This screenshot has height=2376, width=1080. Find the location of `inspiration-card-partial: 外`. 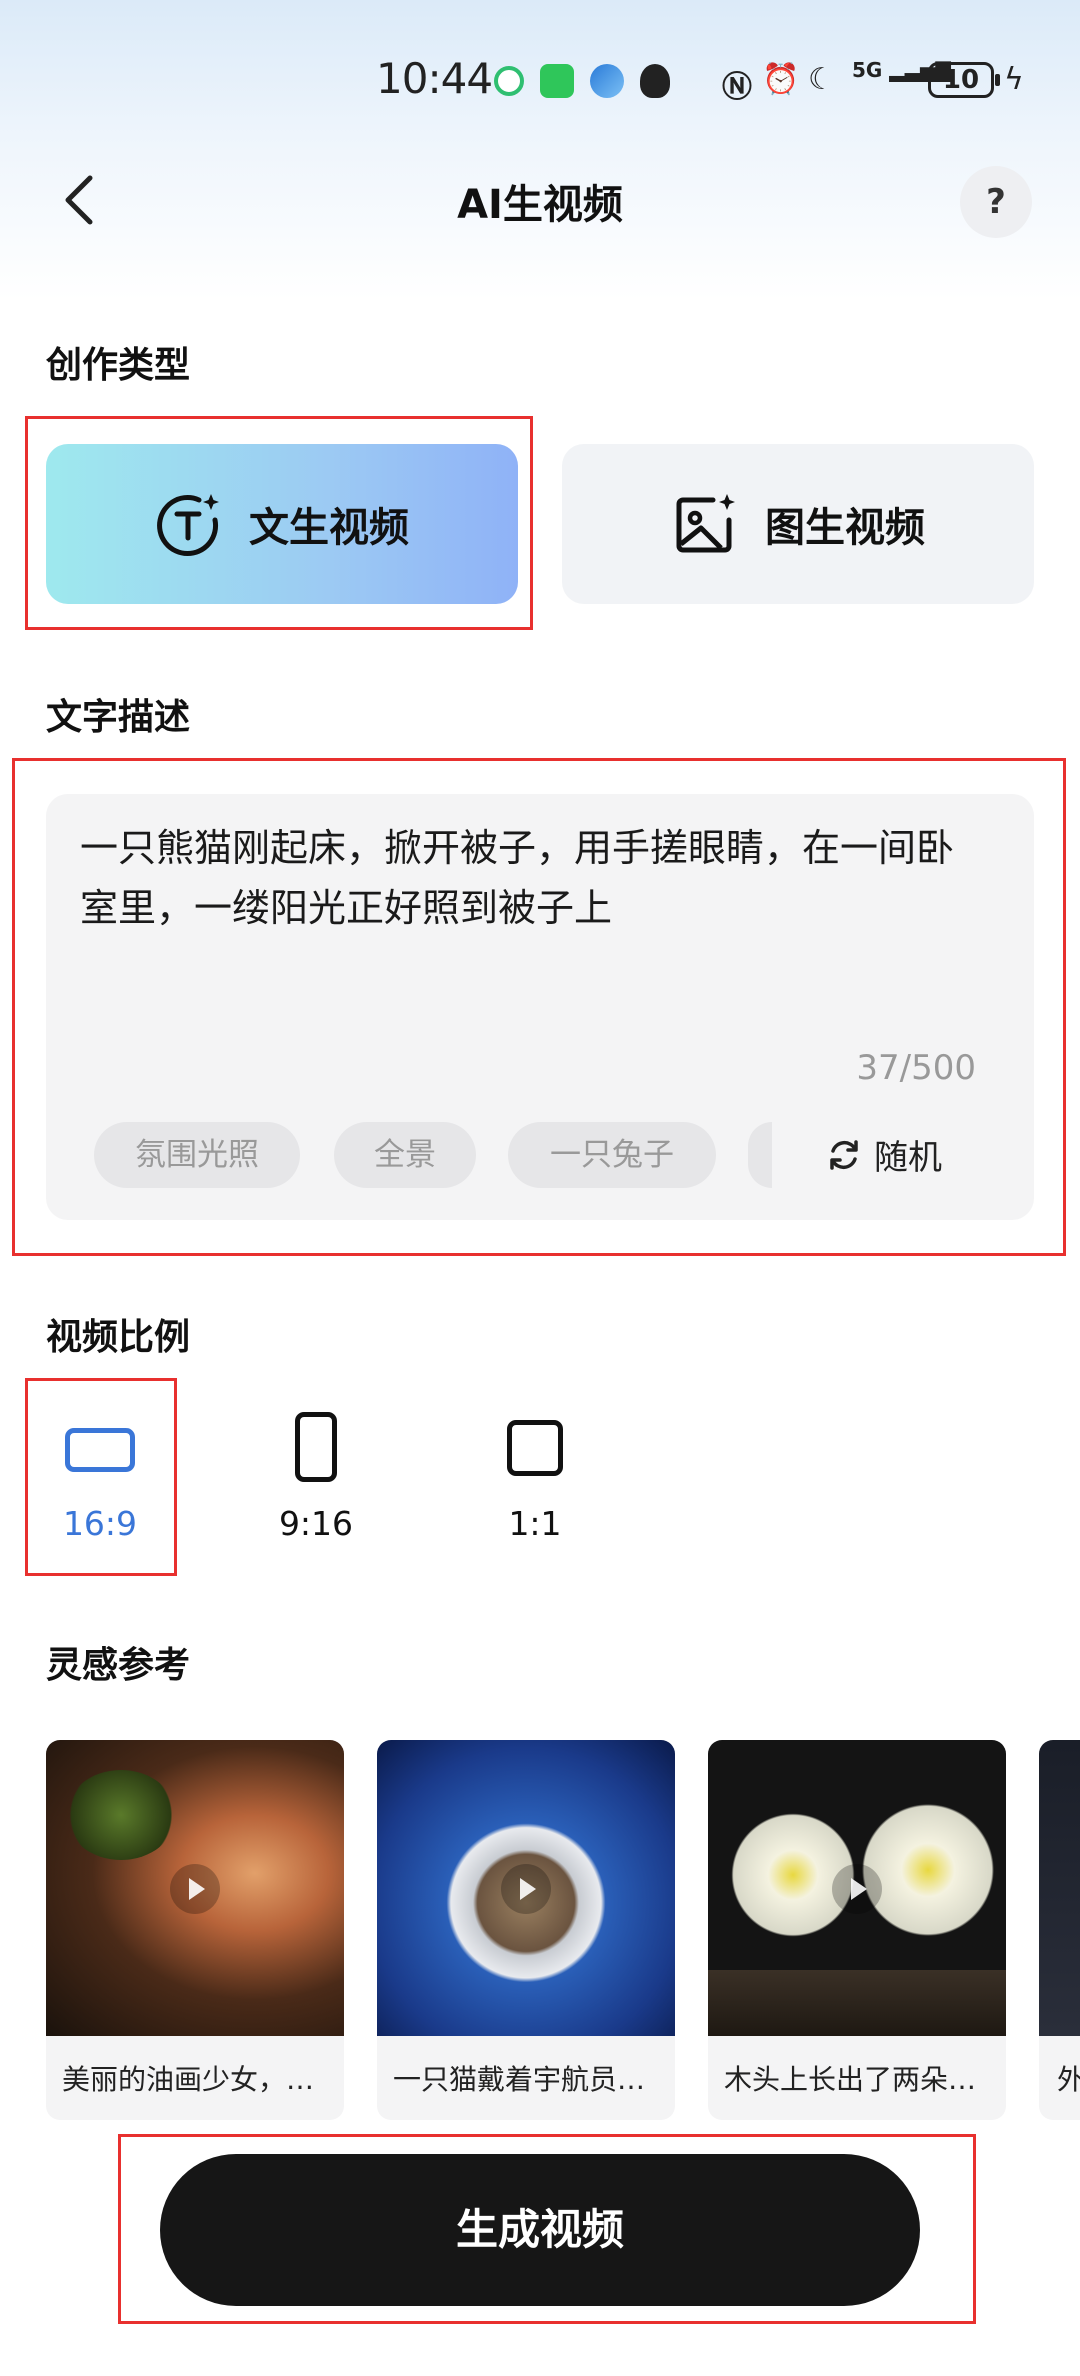

inspiration-card-partial: 外 is located at coordinates (1059, 1930).